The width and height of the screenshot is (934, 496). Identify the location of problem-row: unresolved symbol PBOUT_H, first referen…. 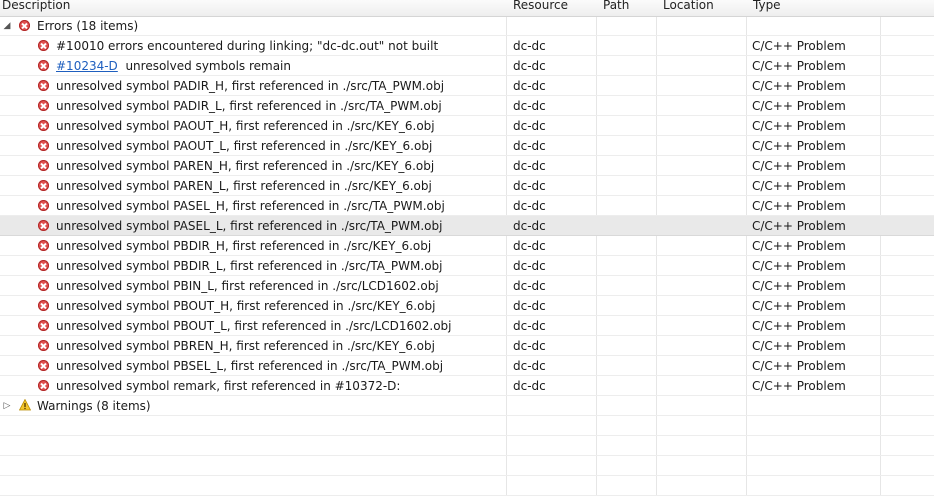
(467, 306).